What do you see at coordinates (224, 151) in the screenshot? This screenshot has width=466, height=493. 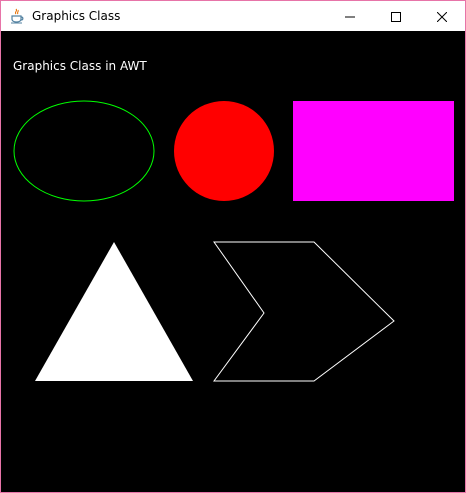 I see `red-filled-circle` at bounding box center [224, 151].